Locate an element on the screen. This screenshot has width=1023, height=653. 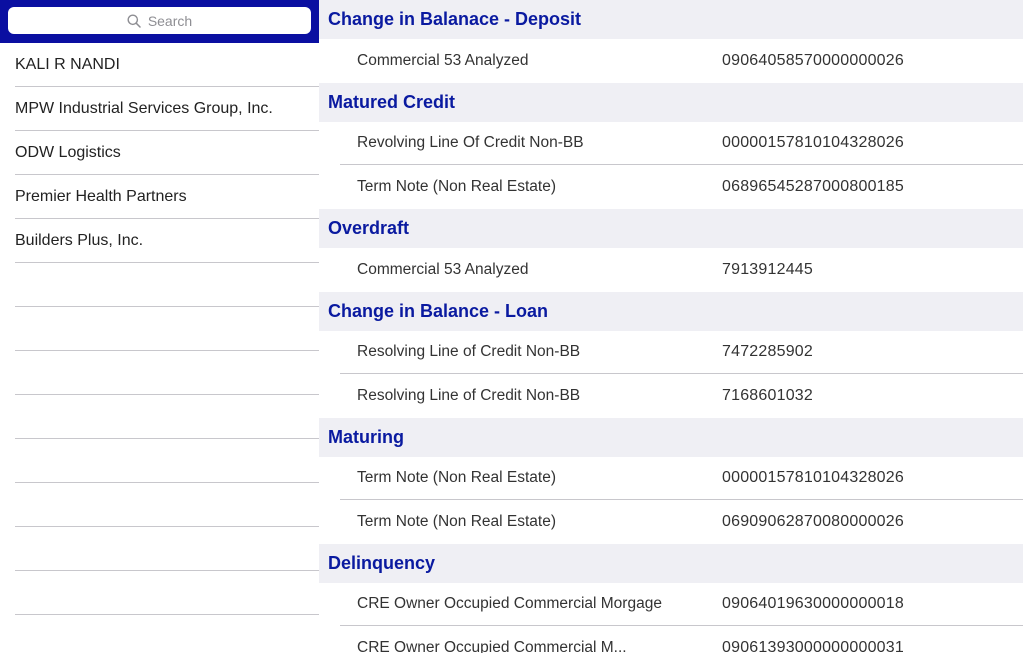
client-list-item: ODW Logistics is located at coordinates (167, 153).